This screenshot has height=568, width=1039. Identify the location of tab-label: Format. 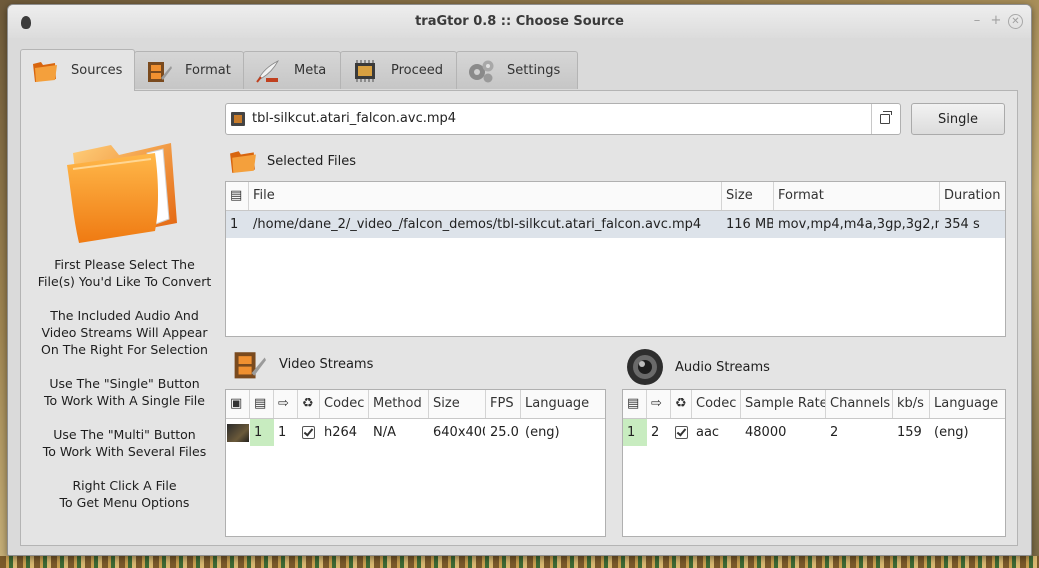
(208, 70).